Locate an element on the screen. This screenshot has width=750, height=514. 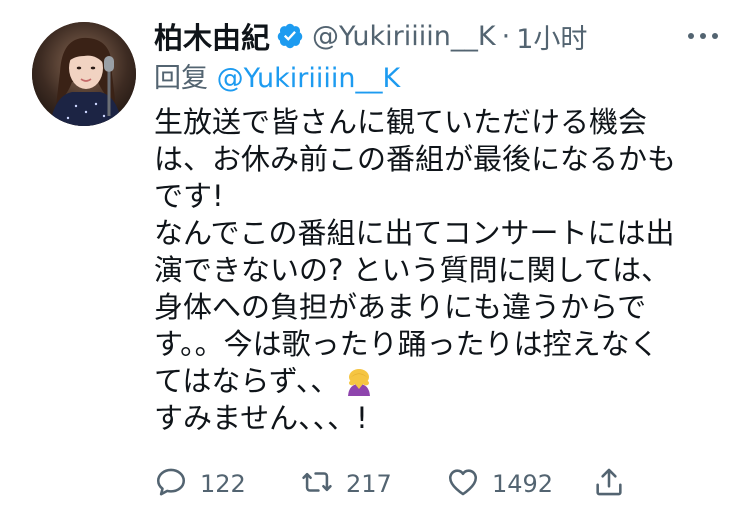
more-options-icon is located at coordinates (703, 36).